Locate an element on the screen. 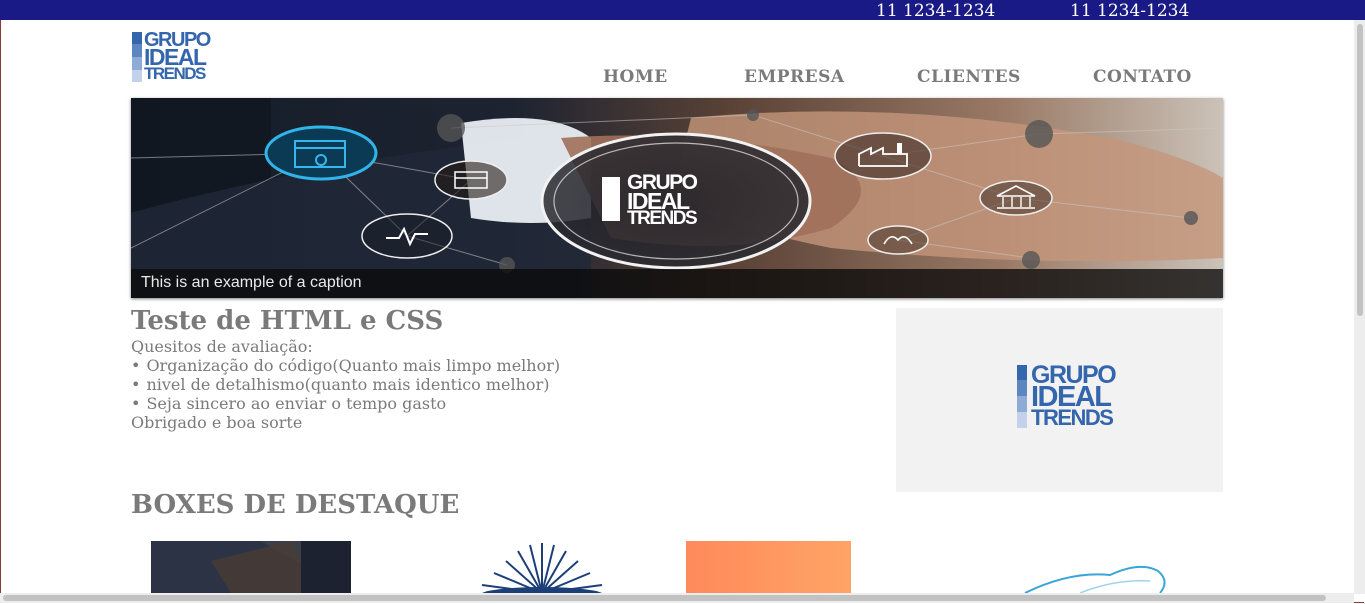 Image resolution: width=1365 pixels, height=604 pixels. horizontal-scroll-thumb is located at coordinates (664, 598).